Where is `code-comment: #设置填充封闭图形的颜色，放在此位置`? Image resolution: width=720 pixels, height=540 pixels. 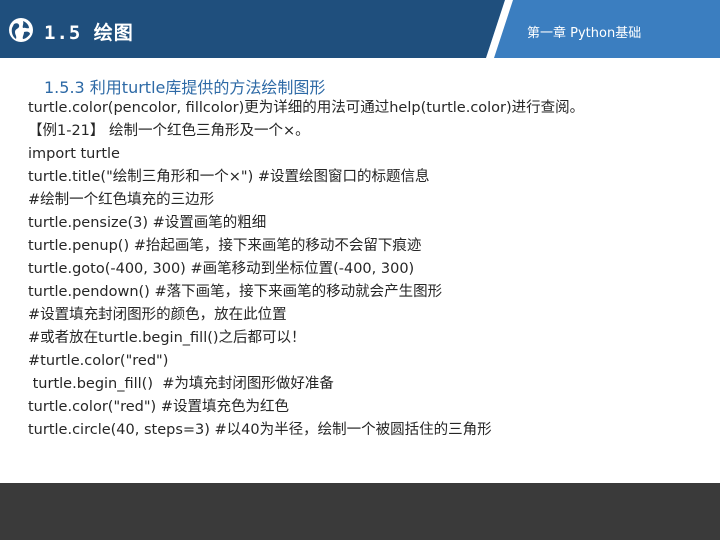
code-comment: #设置填充封闭图形的颜色，放在此位置 is located at coordinates (157, 315).